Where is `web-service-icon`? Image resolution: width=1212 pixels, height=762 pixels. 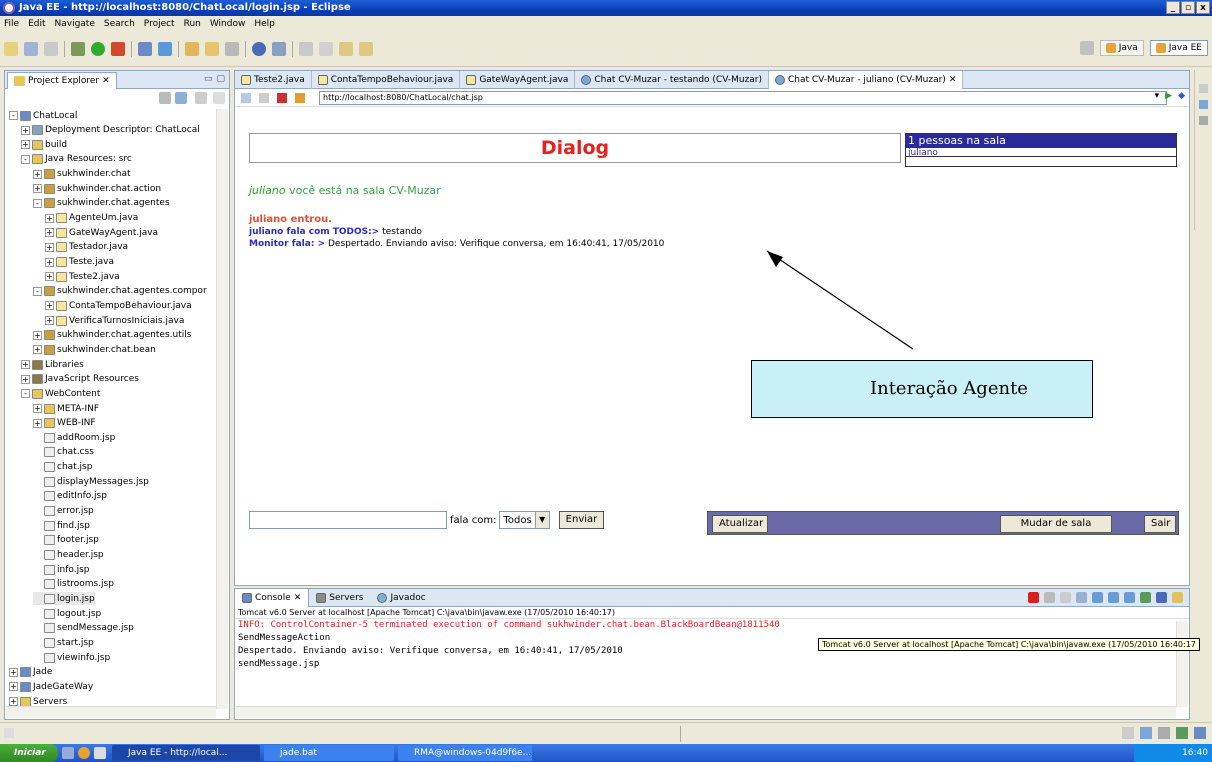 web-service-icon is located at coordinates (165, 49).